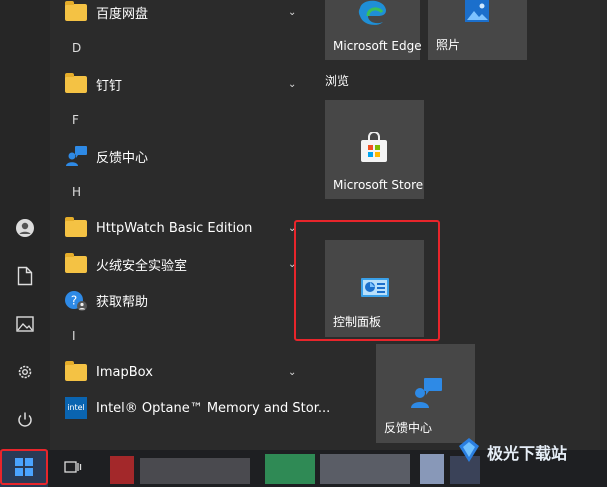 Image resolution: width=607 pixels, height=487 pixels. I want to click on edge-icon, so click(373, 15).